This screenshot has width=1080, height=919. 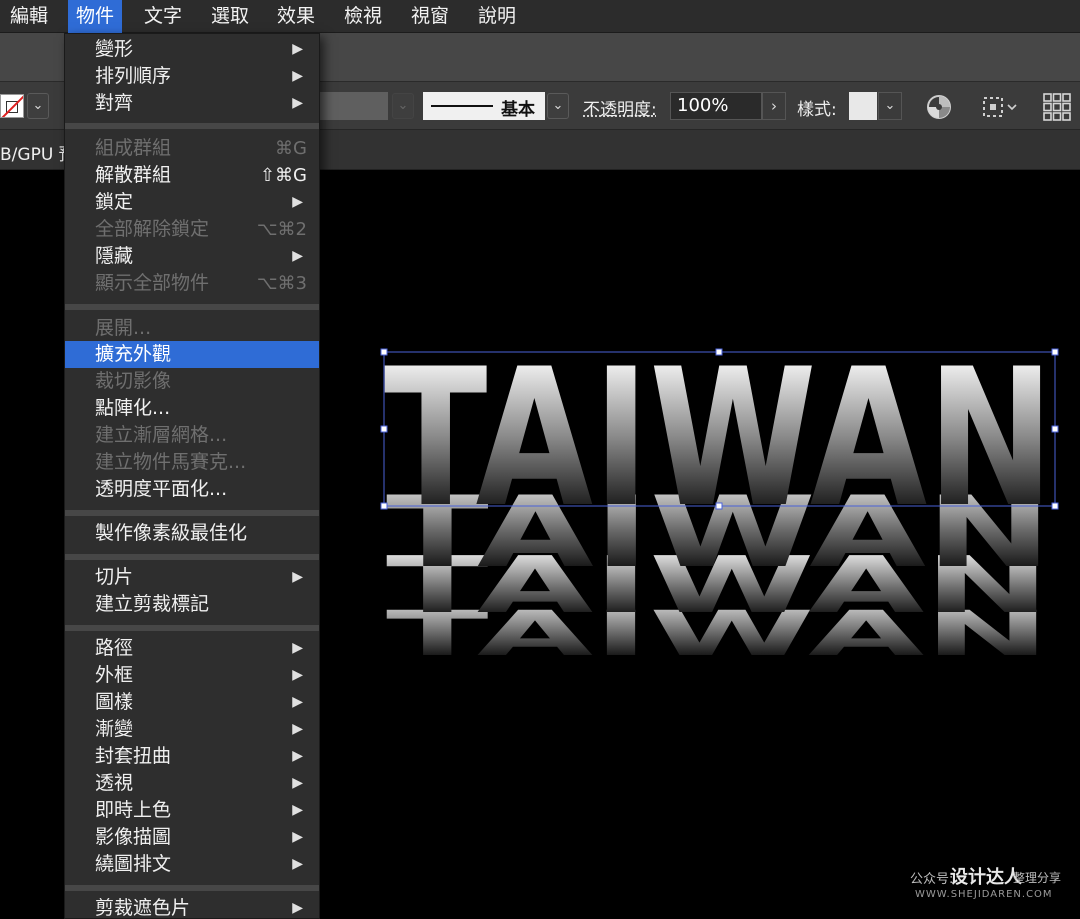 I want to click on menu-edit: 編輯, so click(x=29, y=16).